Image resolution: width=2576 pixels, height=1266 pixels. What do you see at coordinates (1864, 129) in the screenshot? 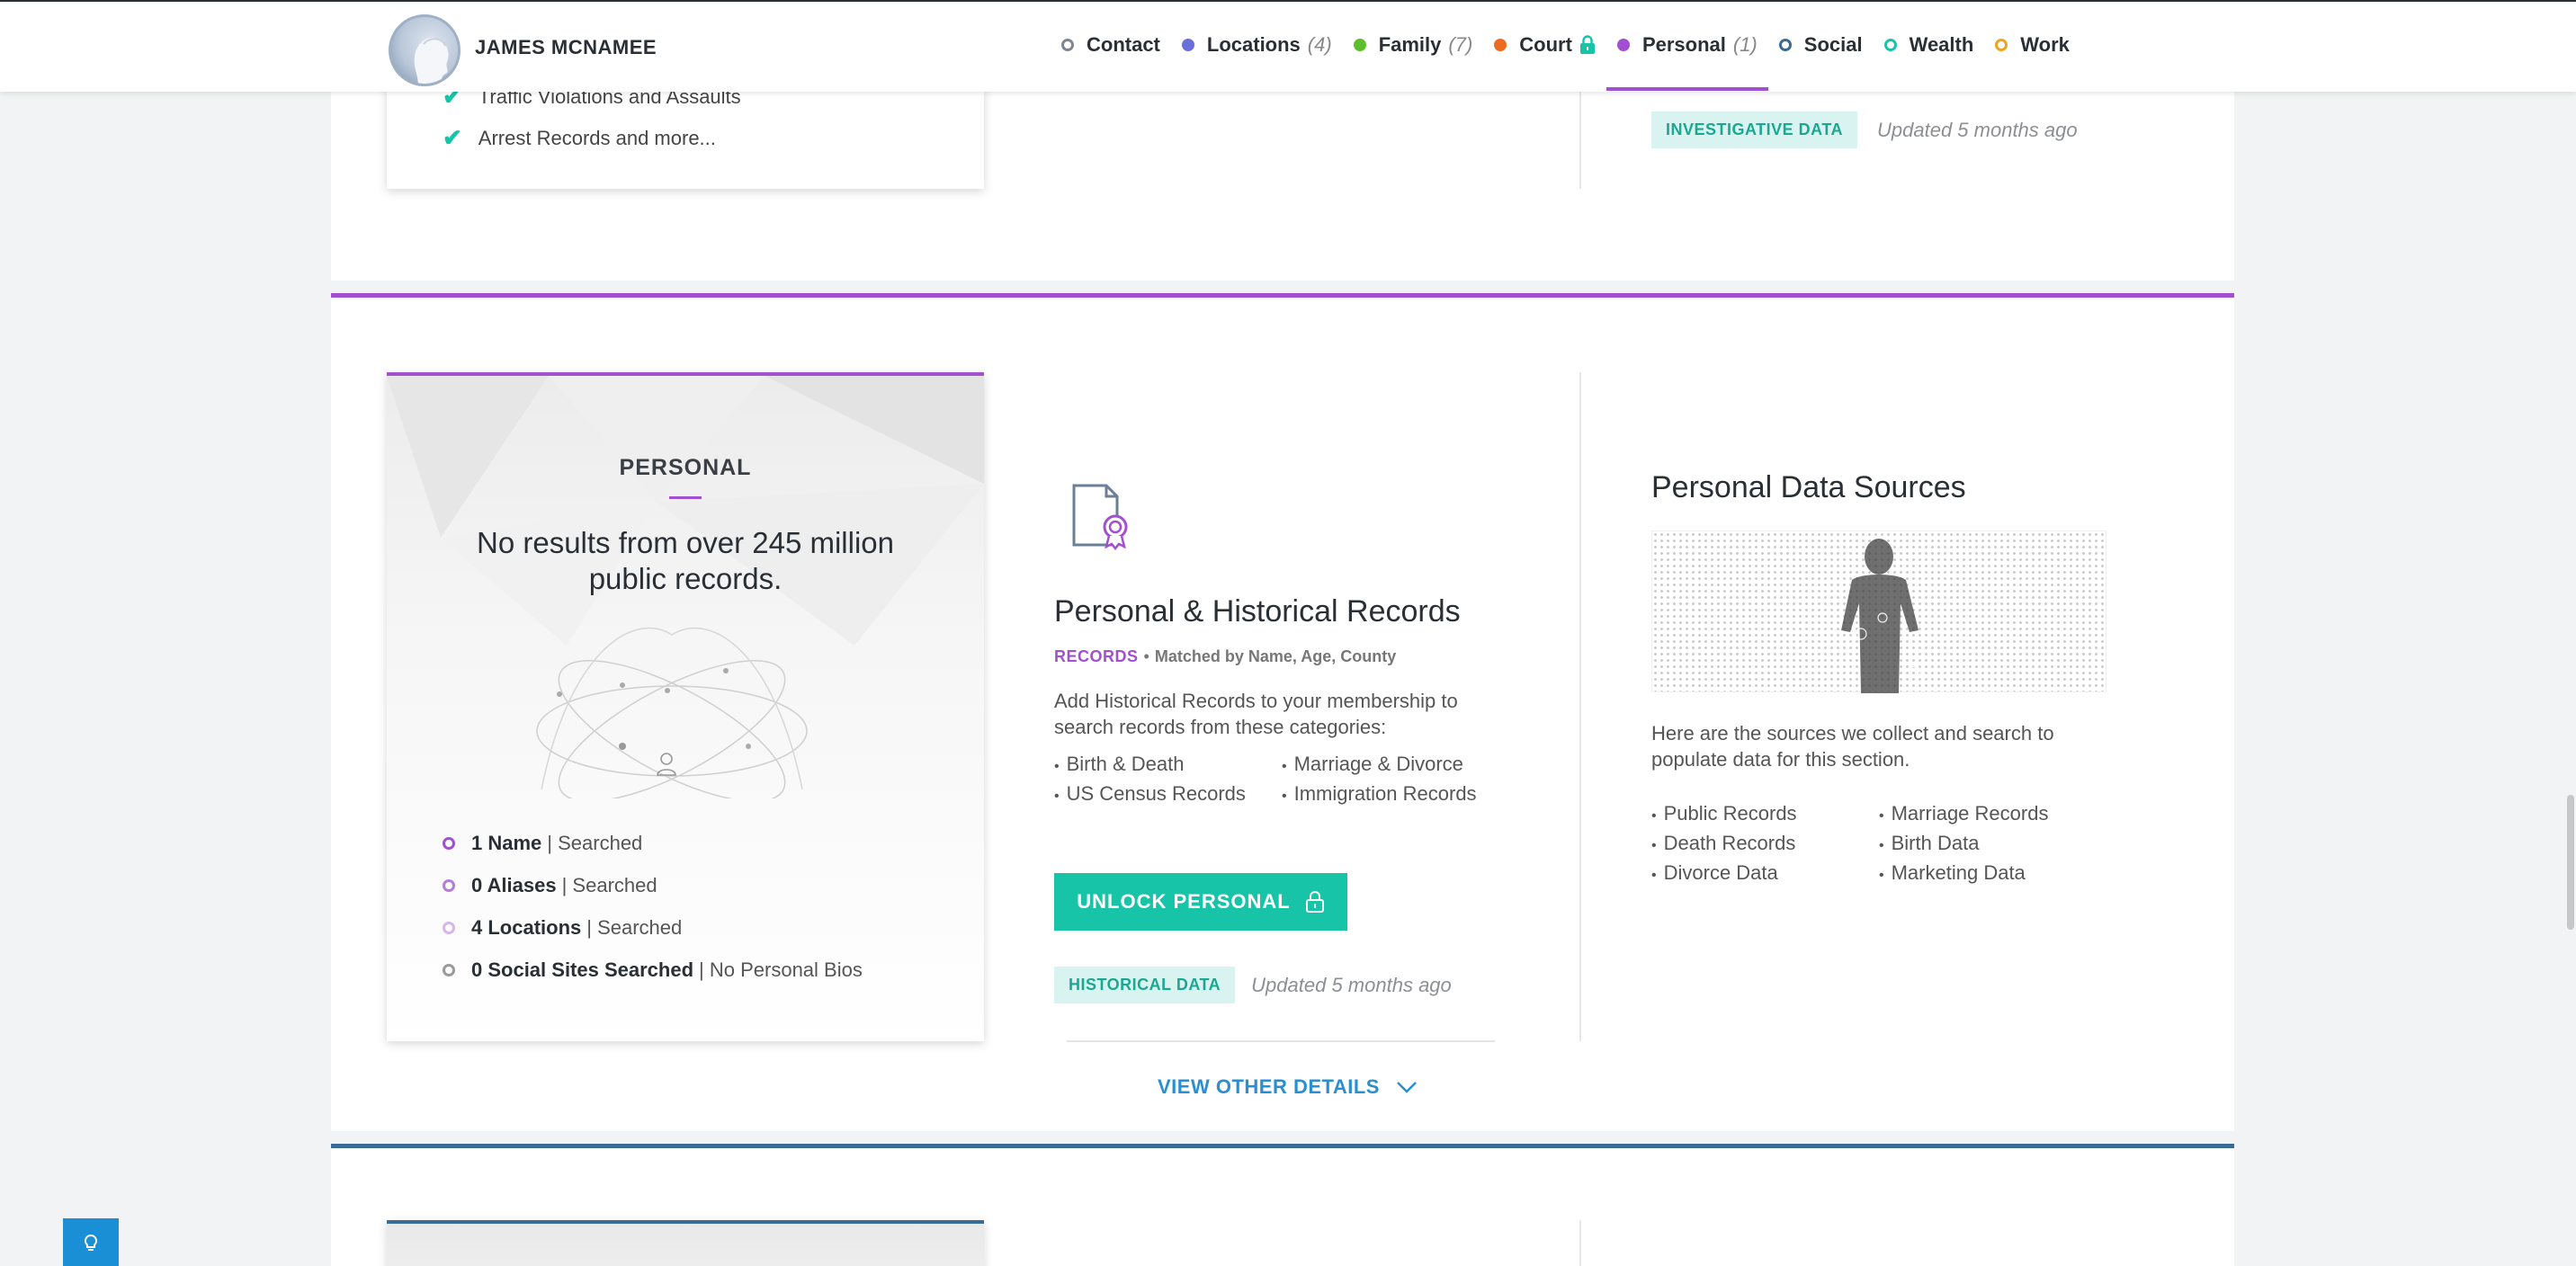
I see `court-data-row: INVESTIGATIVE DATA Updated 5 months ago` at bounding box center [1864, 129].